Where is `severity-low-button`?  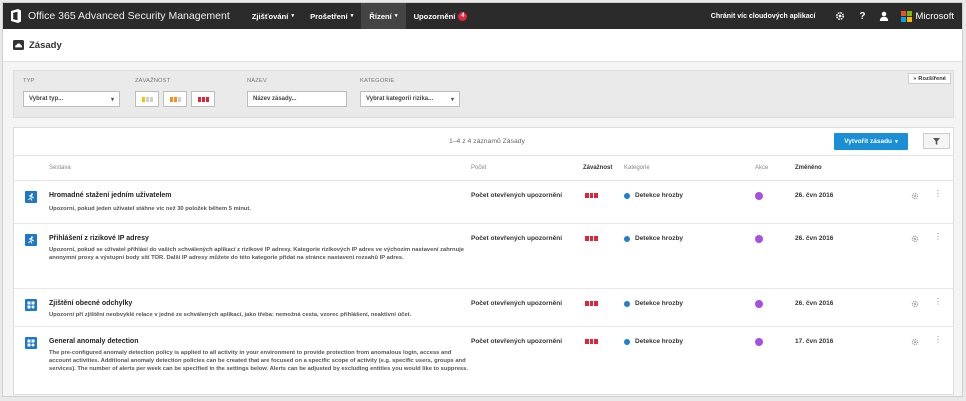 severity-low-button is located at coordinates (147, 99).